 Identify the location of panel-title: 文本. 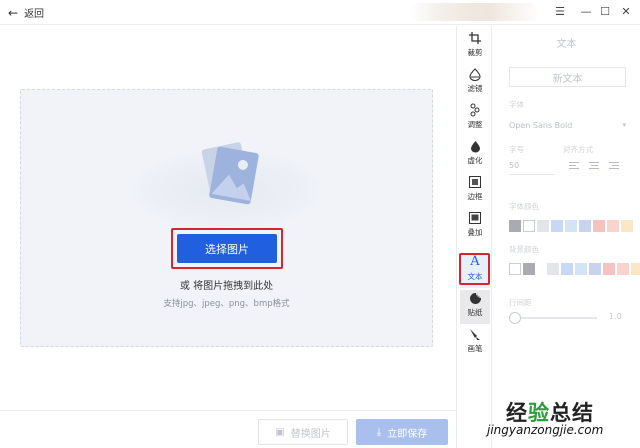
(566, 44).